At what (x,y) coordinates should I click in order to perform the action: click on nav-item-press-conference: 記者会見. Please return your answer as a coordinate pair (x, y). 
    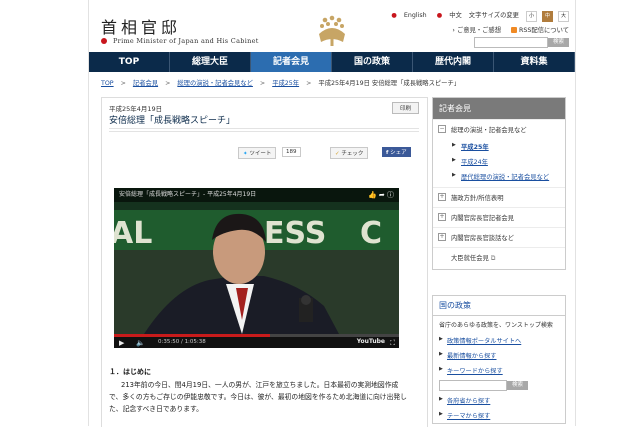
    Looking at the image, I should click on (291, 62).